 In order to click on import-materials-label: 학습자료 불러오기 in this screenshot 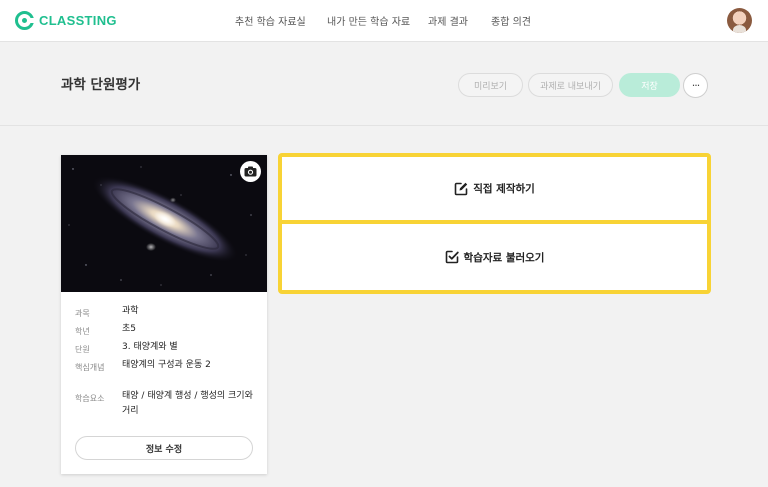, I will do `click(504, 257)`.